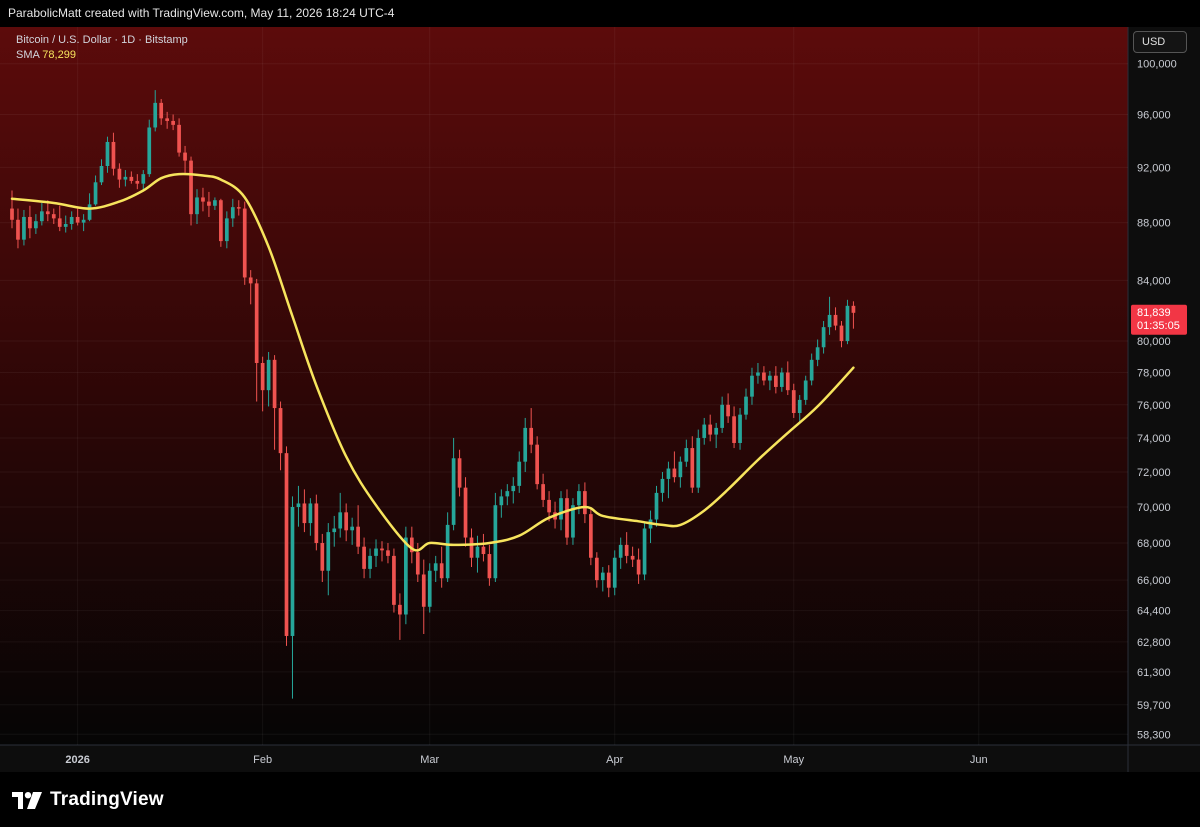 The image size is (1200, 827). Describe the element at coordinates (1154, 439) in the screenshot. I see `price-tick-label: 74,000` at that location.